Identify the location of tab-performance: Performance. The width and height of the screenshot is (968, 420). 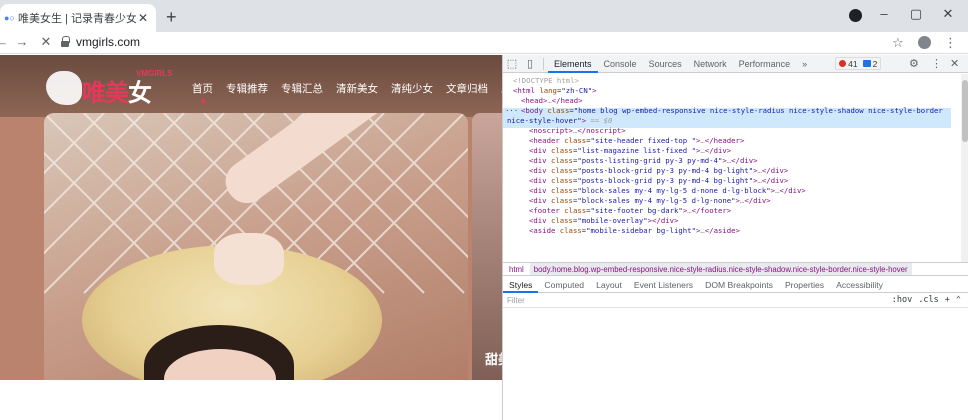
(765, 64).